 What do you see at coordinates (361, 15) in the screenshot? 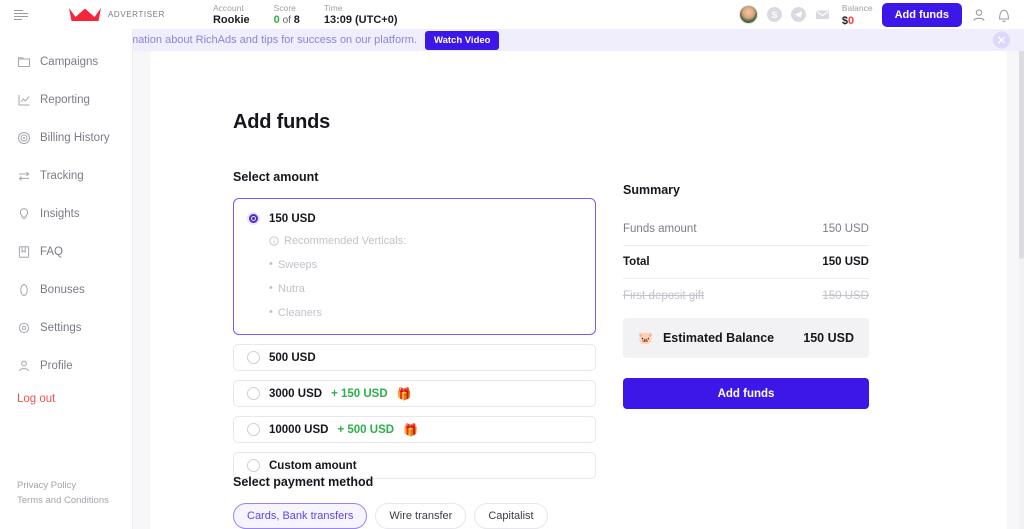
I see `stat-time: Time 13:09 (UTC+0)` at bounding box center [361, 15].